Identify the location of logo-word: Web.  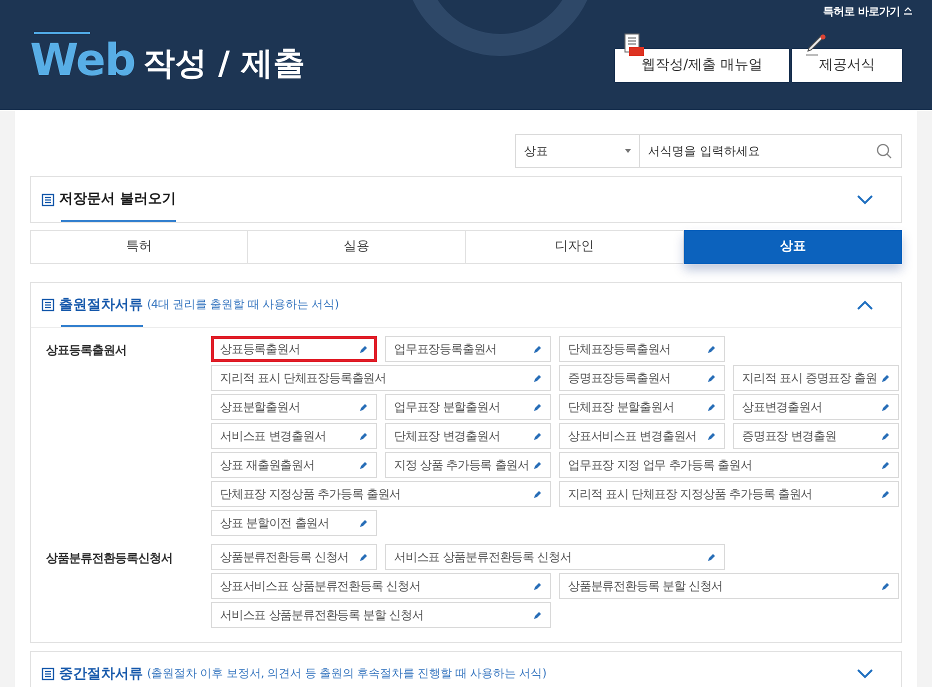
(83, 60).